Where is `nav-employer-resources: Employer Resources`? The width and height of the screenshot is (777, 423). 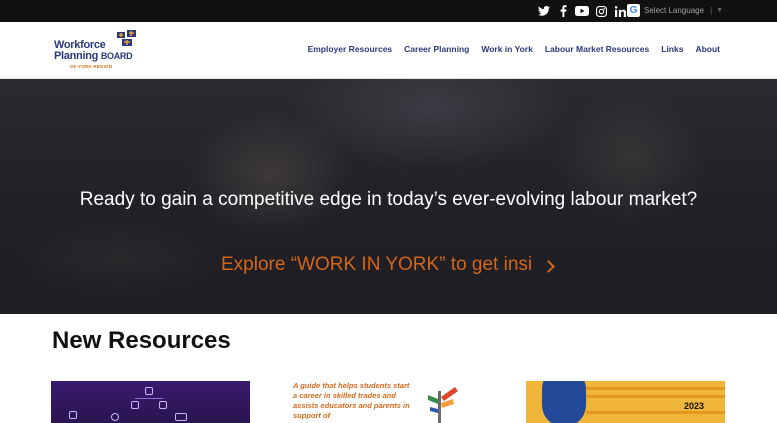 nav-employer-resources: Employer Resources is located at coordinates (350, 49).